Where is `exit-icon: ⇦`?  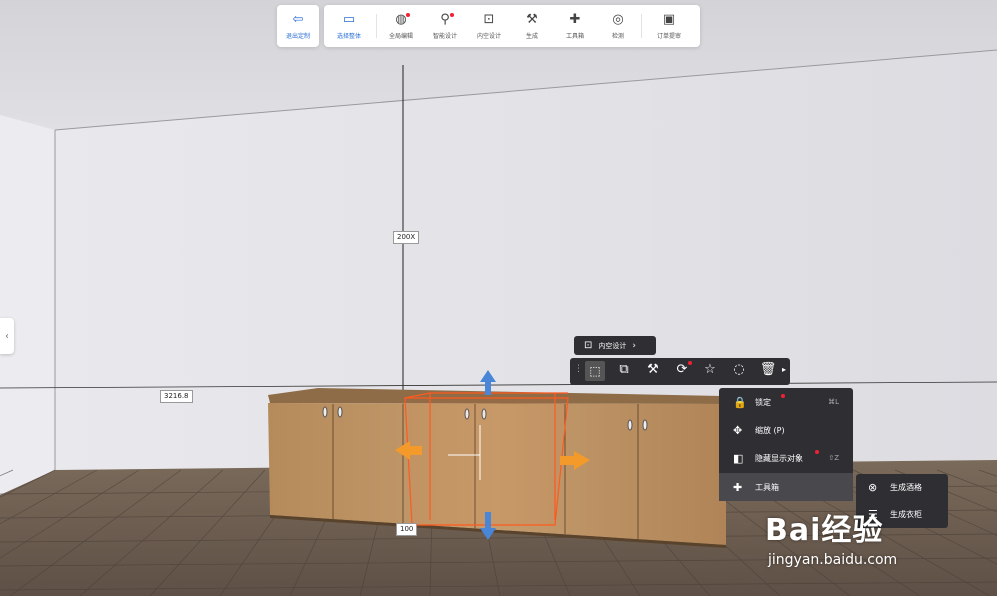
exit-icon: ⇦ is located at coordinates (298, 19).